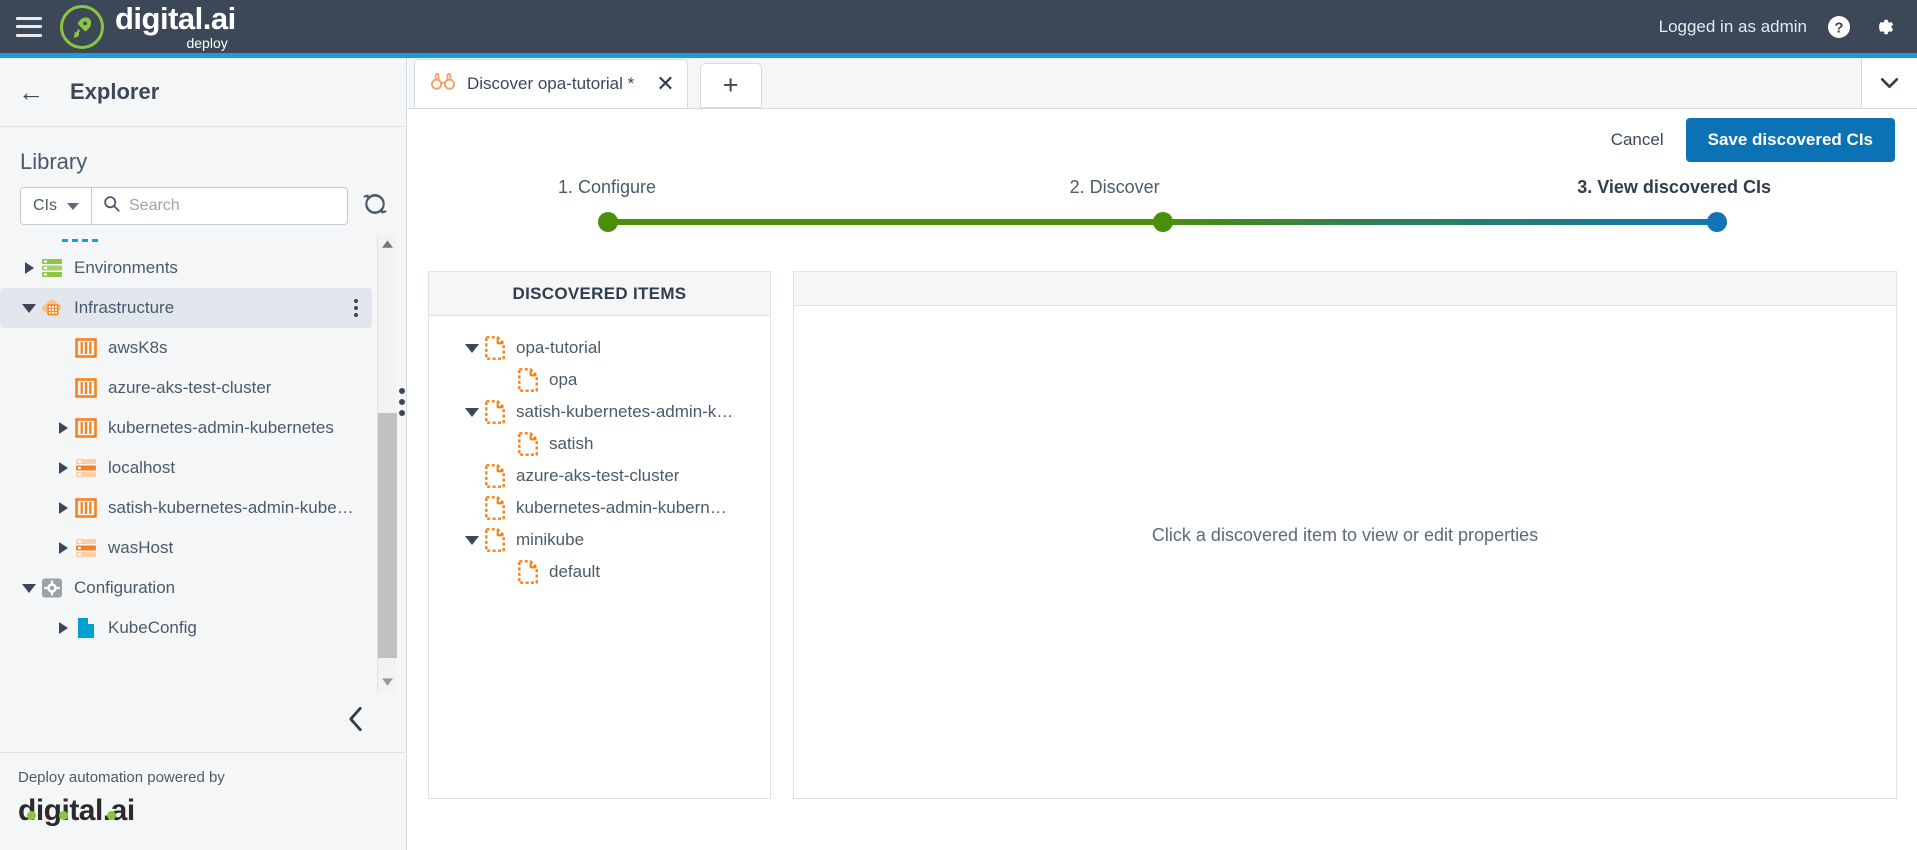 The width and height of the screenshot is (1917, 850). Describe the element at coordinates (563, 379) in the screenshot. I see `discovered-item-label: opa` at that location.